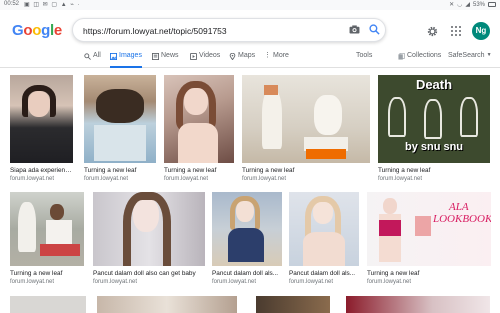  I want to click on camera-icon, so click(354, 29).